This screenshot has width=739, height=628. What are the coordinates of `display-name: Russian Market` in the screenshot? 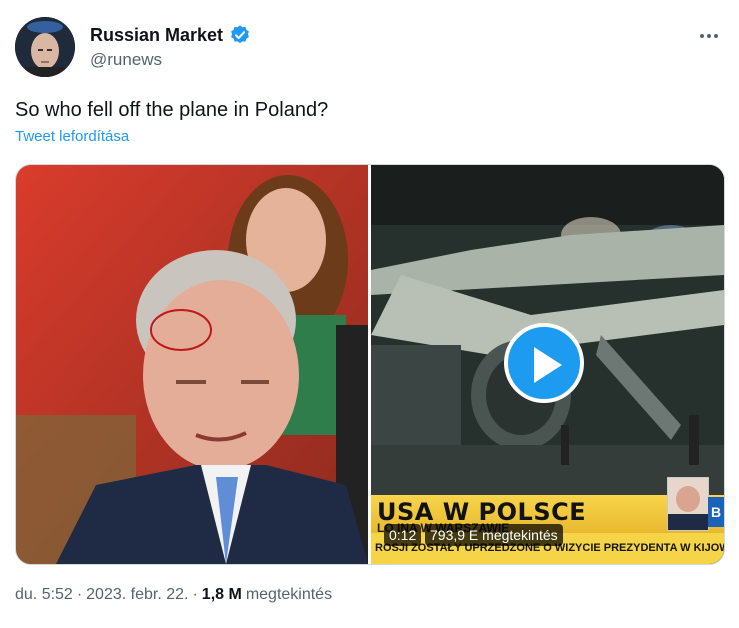 It's located at (156, 35).